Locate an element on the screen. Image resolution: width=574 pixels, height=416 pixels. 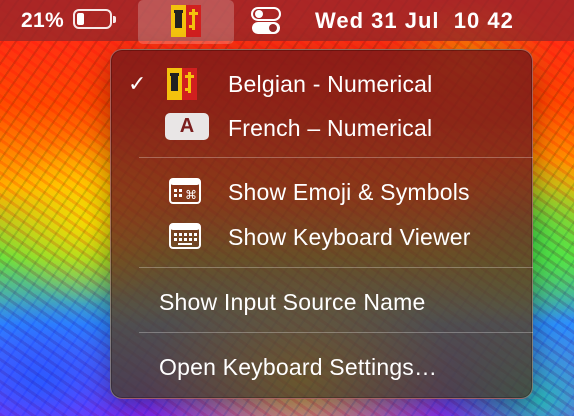
clock: Wed 31 Jul 10 42 is located at coordinates (414, 21).